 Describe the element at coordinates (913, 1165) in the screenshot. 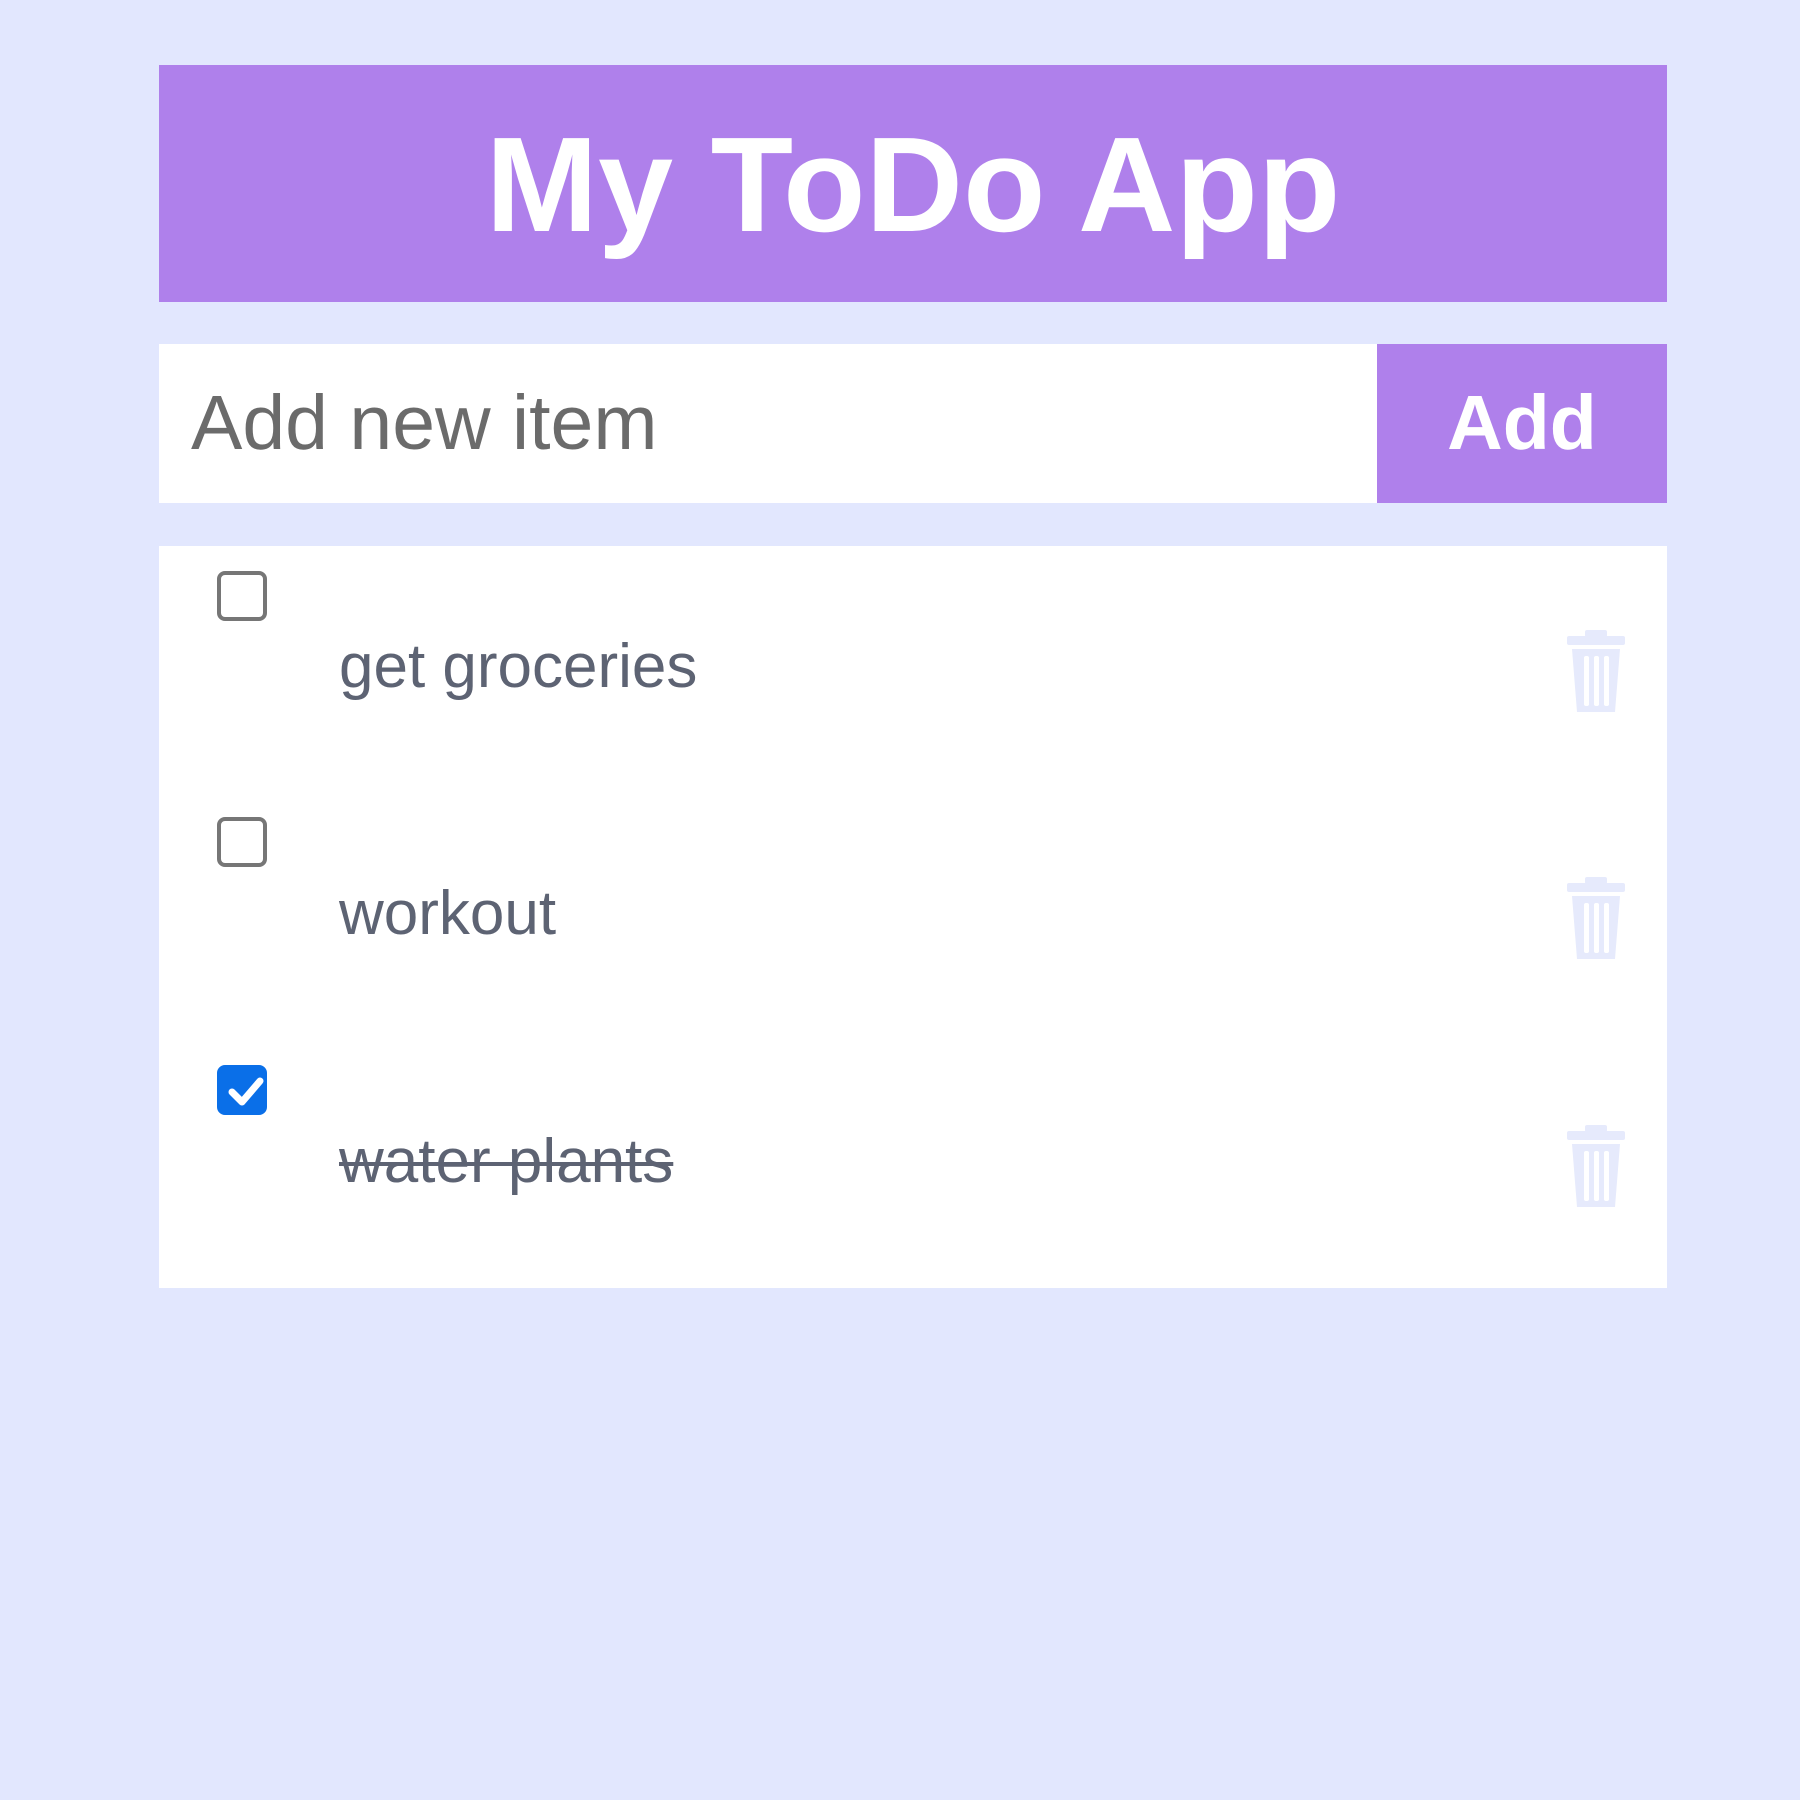

I see `todo-item: water plants` at that location.